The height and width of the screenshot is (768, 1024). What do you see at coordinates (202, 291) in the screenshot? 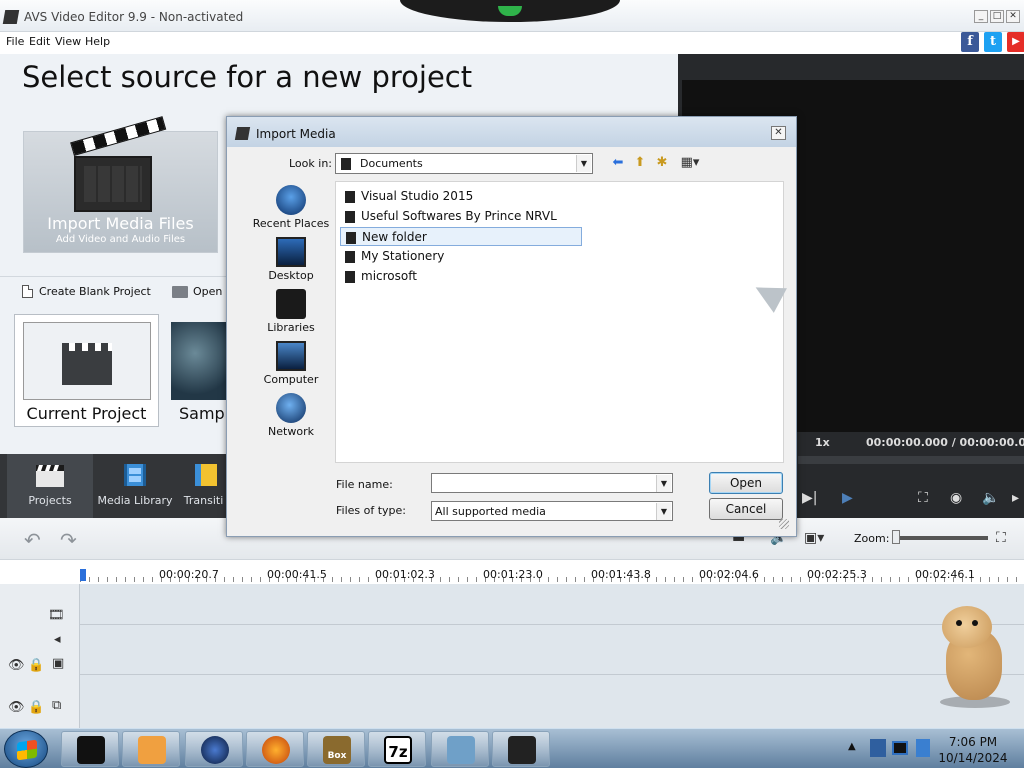
I see `open-existing-button: Open E` at bounding box center [202, 291].